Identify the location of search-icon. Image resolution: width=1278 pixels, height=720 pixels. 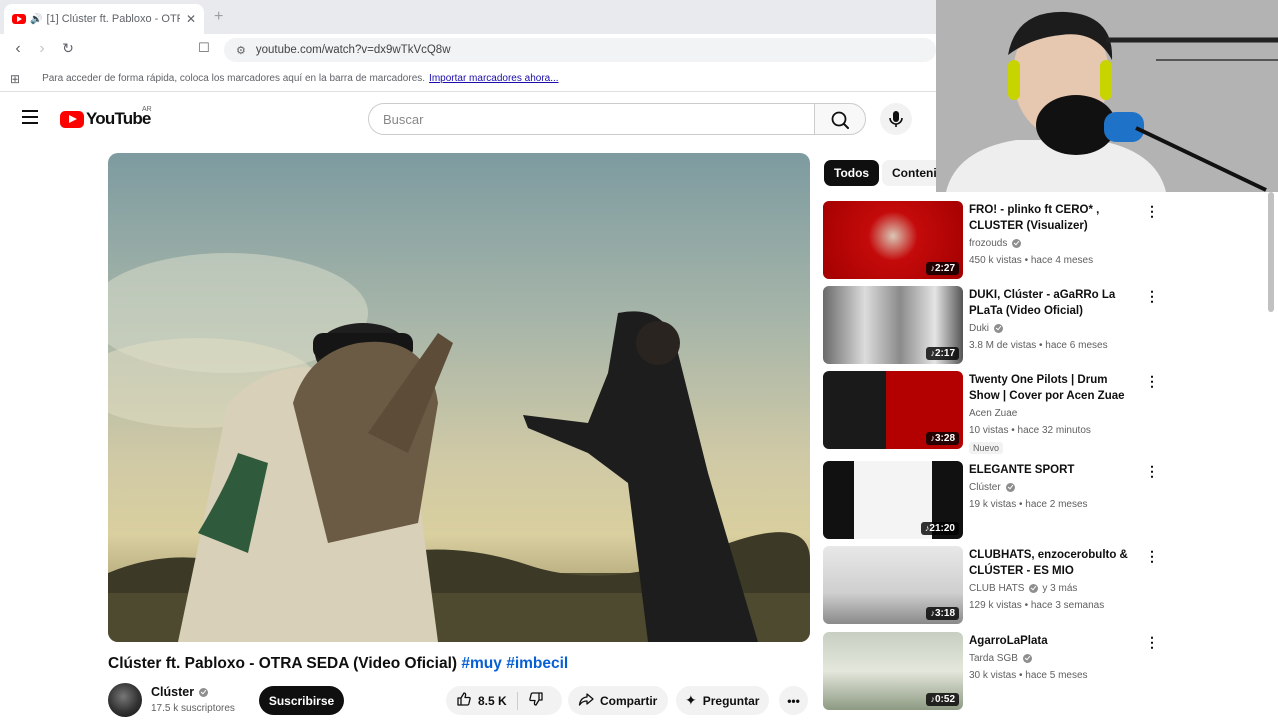
(840, 120).